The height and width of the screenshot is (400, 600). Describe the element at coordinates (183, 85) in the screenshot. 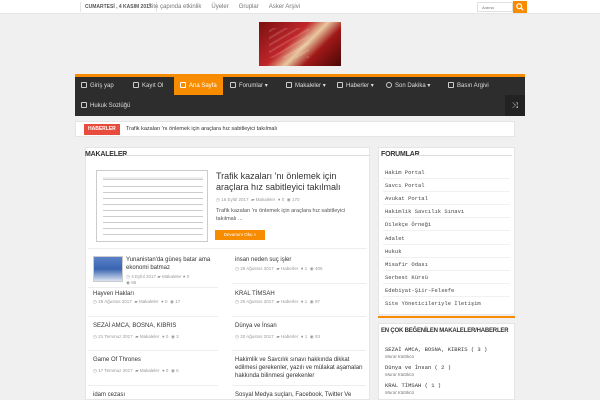

I see `home-icon` at that location.